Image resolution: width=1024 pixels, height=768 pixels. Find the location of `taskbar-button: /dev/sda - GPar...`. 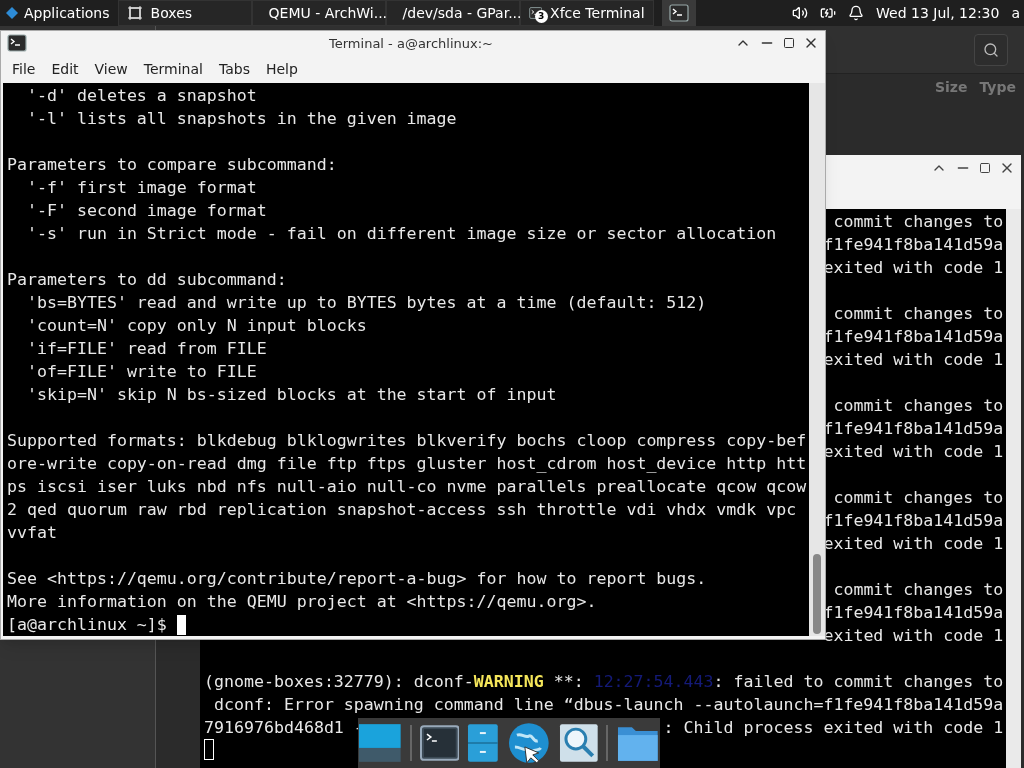

taskbar-button: /dev/sda - GPar... is located at coordinates (452, 13).